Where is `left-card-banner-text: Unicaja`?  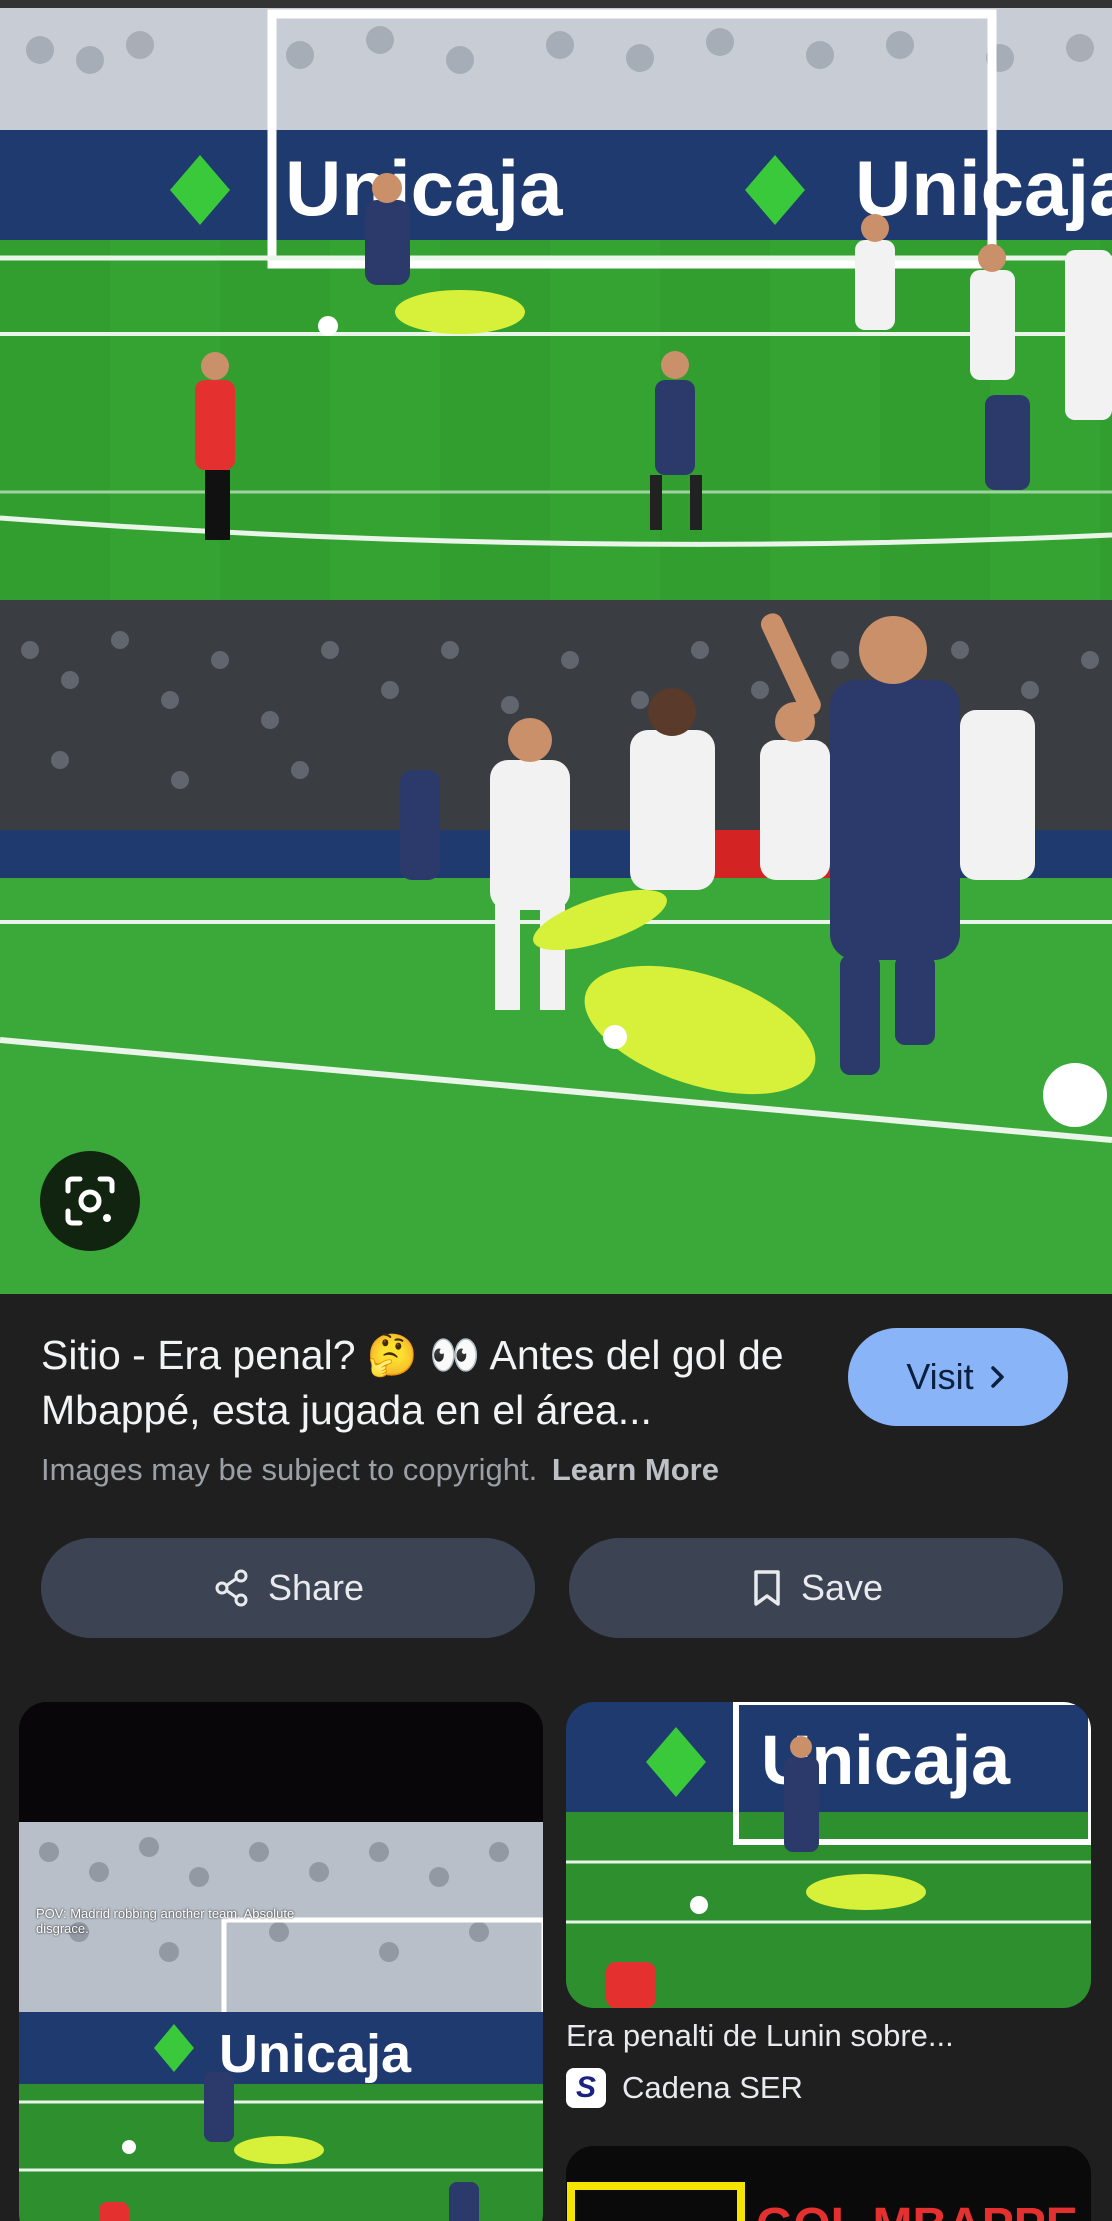
left-card-banner-text: Unicaja is located at coordinates (315, 2054).